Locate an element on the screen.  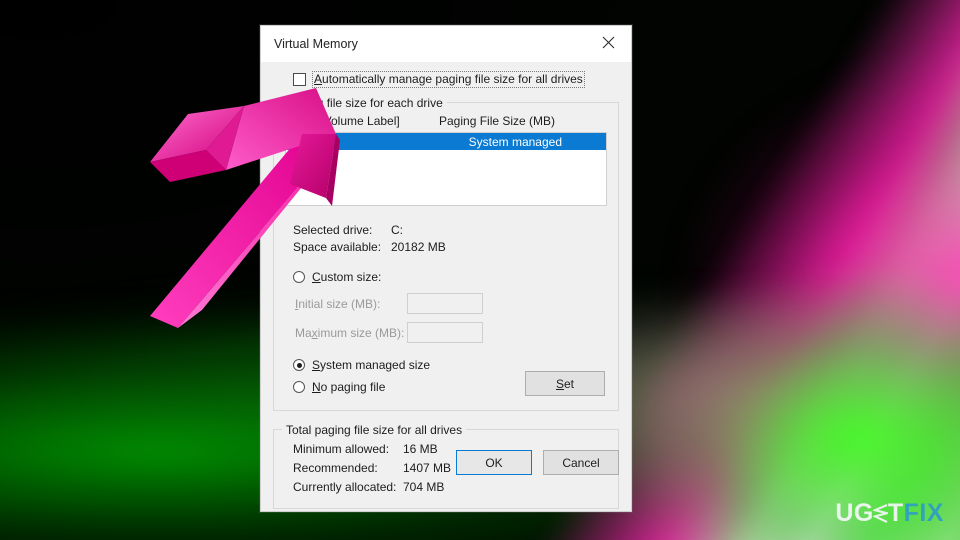
minimum-allowed-value: 16 MB is located at coordinates (420, 449).